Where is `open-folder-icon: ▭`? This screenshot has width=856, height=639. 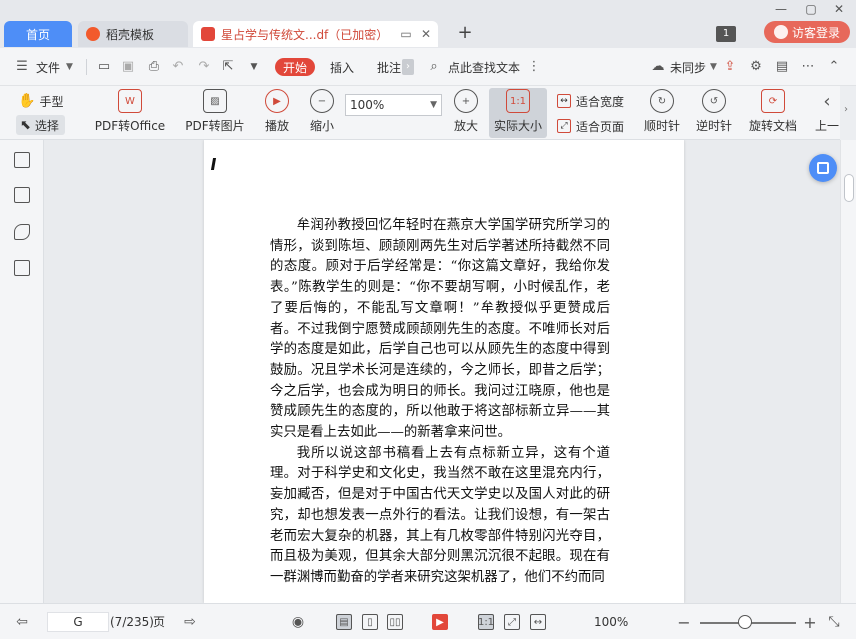 open-folder-icon: ▭ is located at coordinates (104, 67).